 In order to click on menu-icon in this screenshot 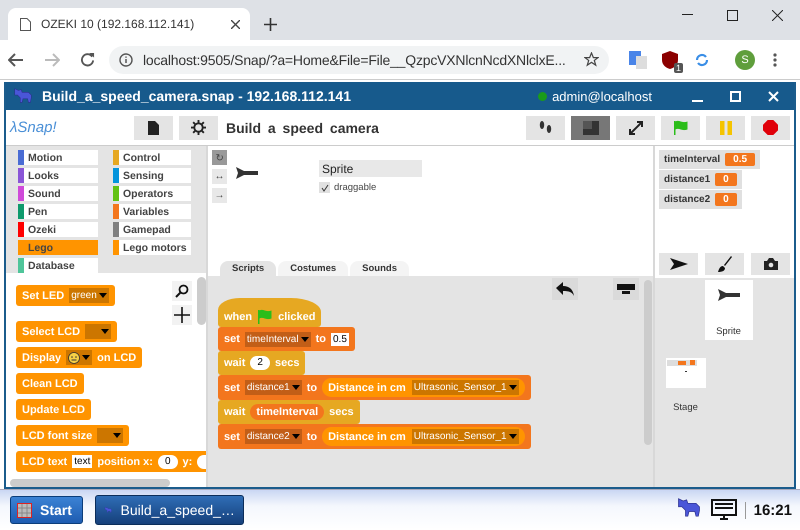, I will do `click(775, 59)`.